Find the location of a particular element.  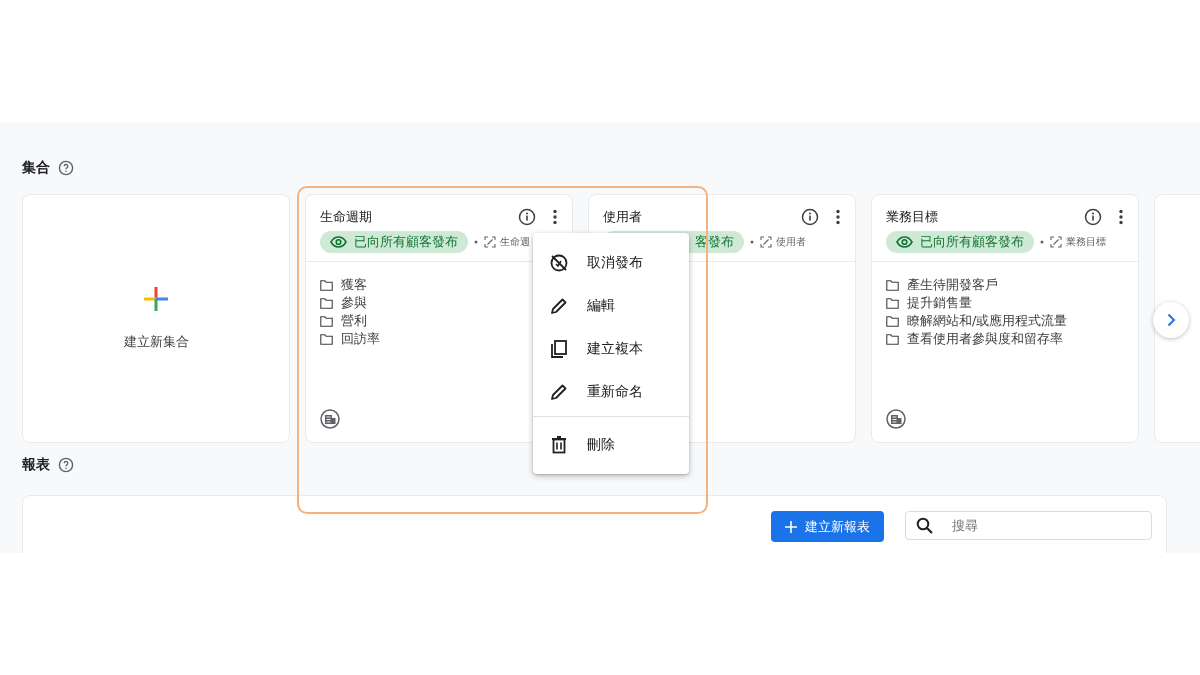

menu-item: 建立複本 is located at coordinates (611, 348).